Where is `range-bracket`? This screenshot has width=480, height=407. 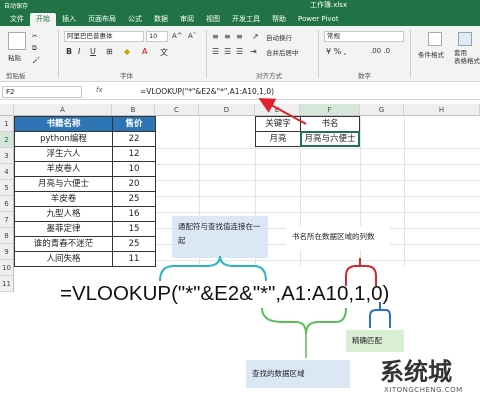
range-bracket is located at coordinates (304, 321).